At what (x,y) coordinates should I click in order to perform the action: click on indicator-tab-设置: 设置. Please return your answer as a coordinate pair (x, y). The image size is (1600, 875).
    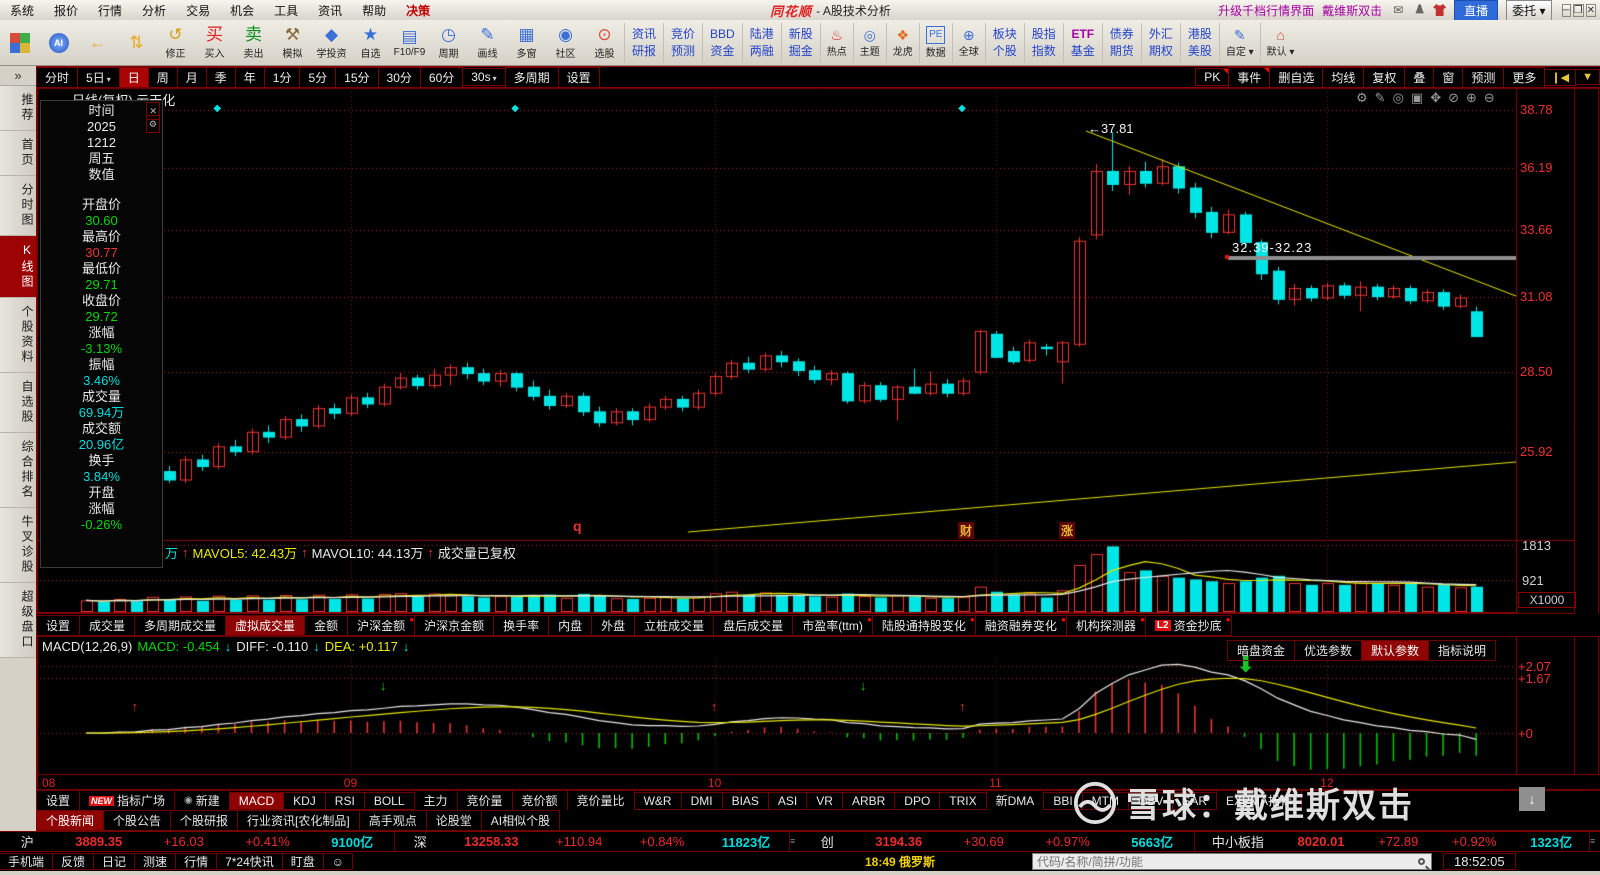
    Looking at the image, I should click on (58, 800).